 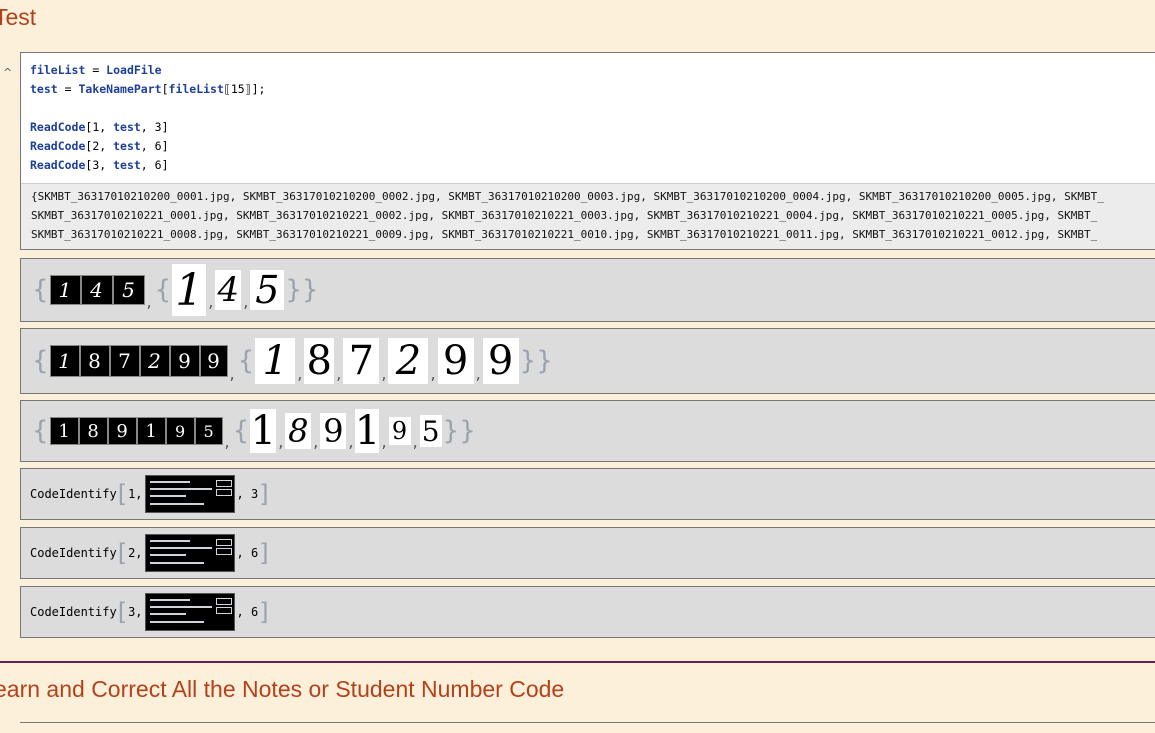 I want to click on code-identify-output-1: CodeIdentify [ 1, , 3 ], so click(x=587, y=494).